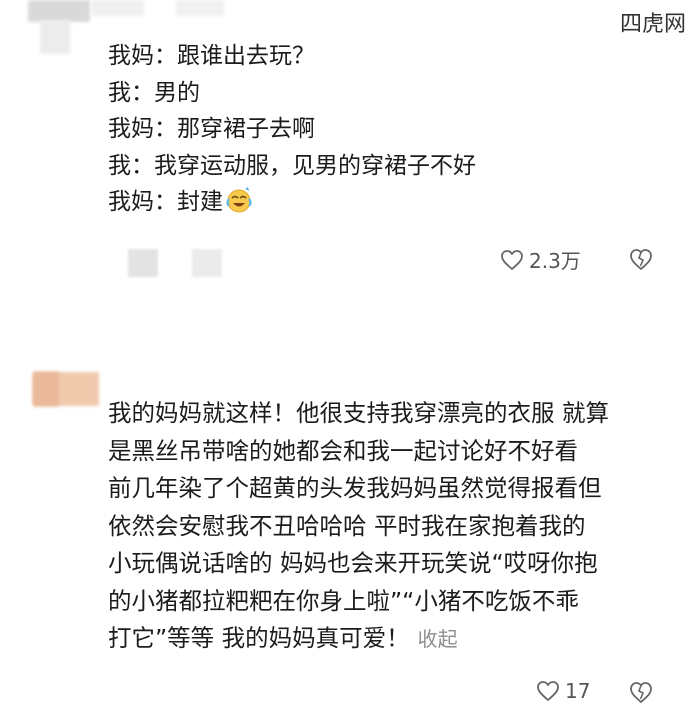 This screenshot has width=690, height=726. Describe the element at coordinates (358, 413) in the screenshot. I see `comment-line: 我的妈妈就这样！他很支持我穿漂亮的衣服 就算` at that location.